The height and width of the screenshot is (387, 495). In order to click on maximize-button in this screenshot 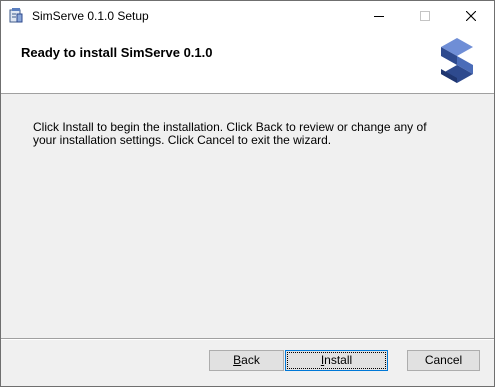, I will do `click(425, 16)`.